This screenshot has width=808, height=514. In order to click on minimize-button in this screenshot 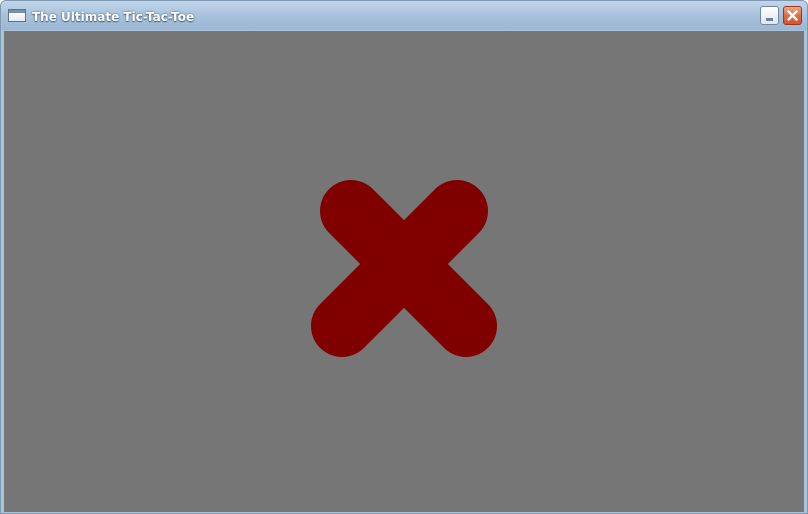, I will do `click(769, 15)`.